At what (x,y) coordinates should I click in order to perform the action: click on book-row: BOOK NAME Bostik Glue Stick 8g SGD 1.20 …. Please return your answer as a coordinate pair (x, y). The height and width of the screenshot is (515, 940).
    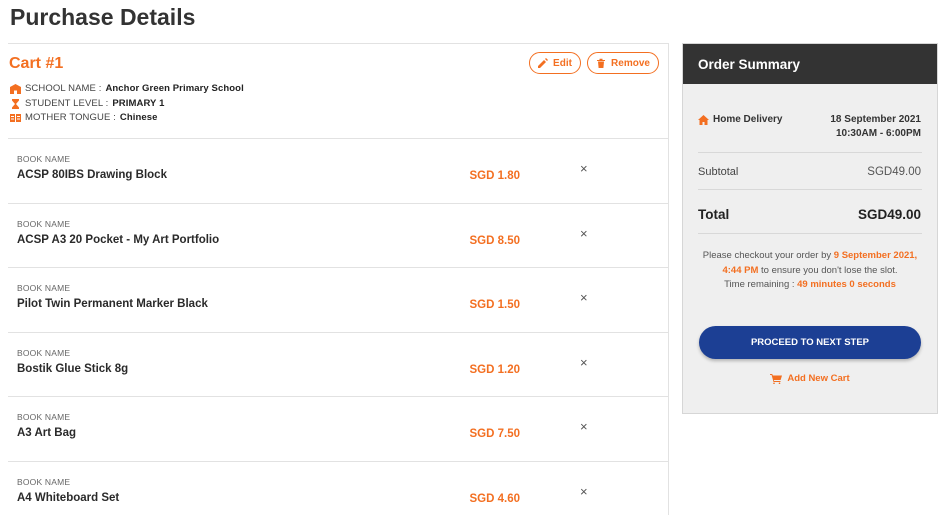
    Looking at the image, I should click on (338, 365).